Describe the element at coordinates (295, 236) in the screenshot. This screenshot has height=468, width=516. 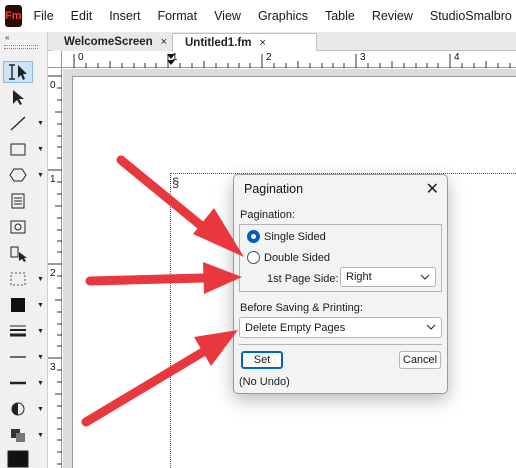
I see `single-sided-label: Single Sided` at that location.